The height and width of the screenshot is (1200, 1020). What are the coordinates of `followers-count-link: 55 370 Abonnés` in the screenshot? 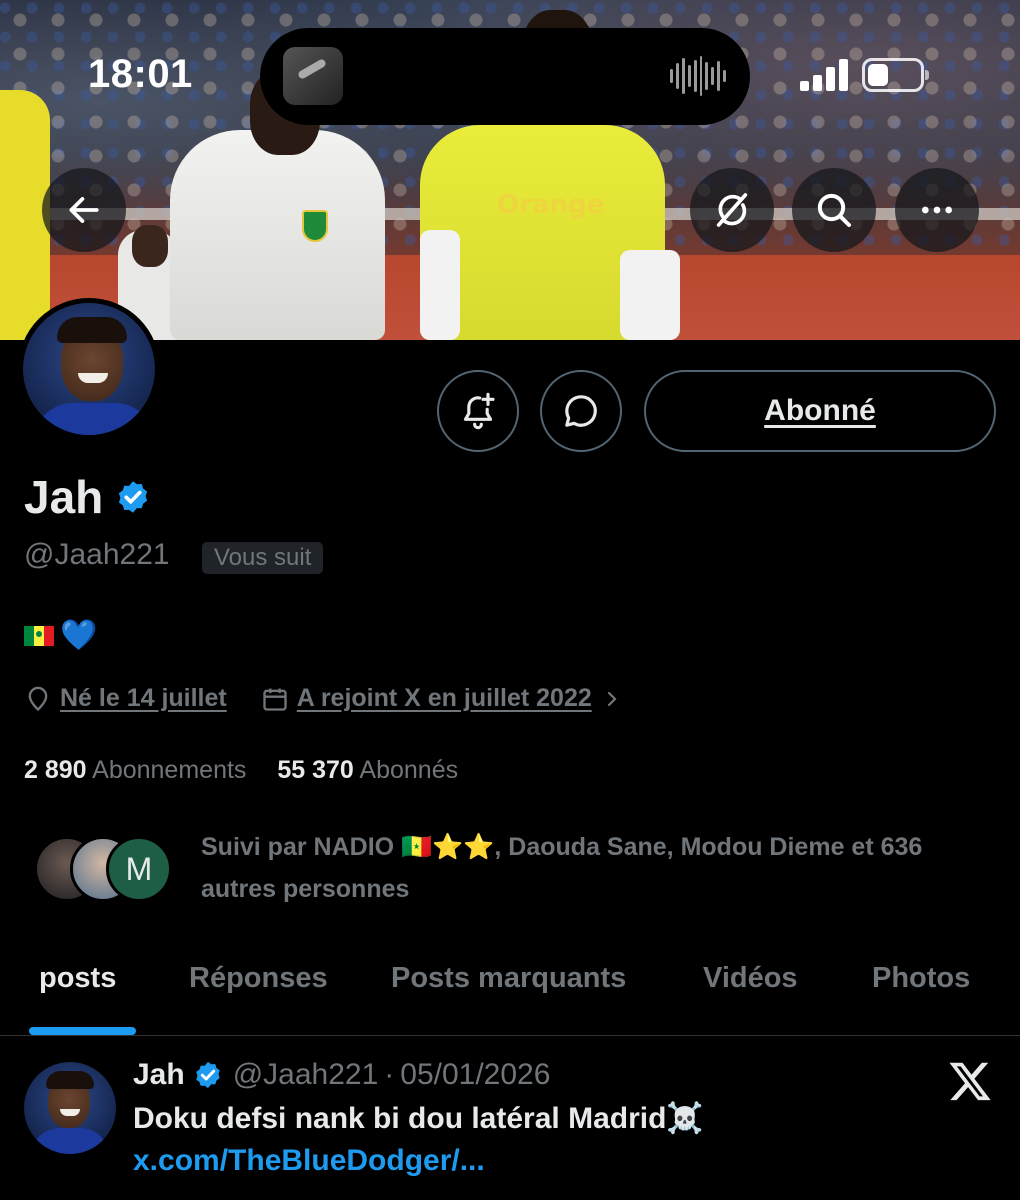 It's located at (367, 770).